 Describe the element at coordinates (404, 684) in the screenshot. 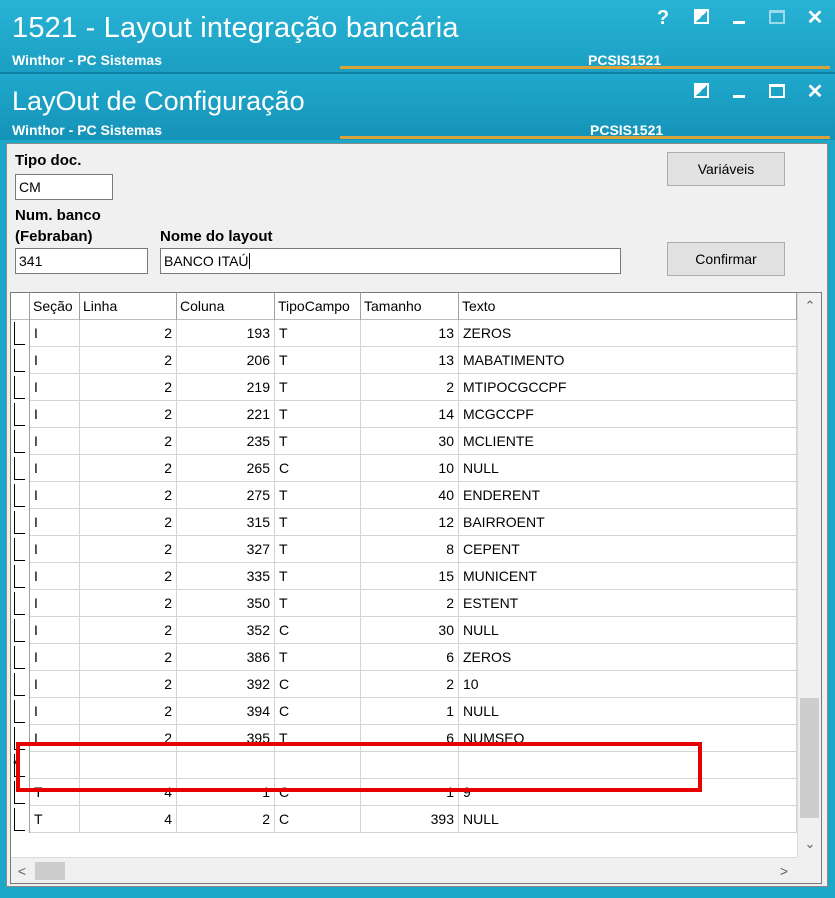

I see `table-row: I 2 392 C 2 10` at that location.